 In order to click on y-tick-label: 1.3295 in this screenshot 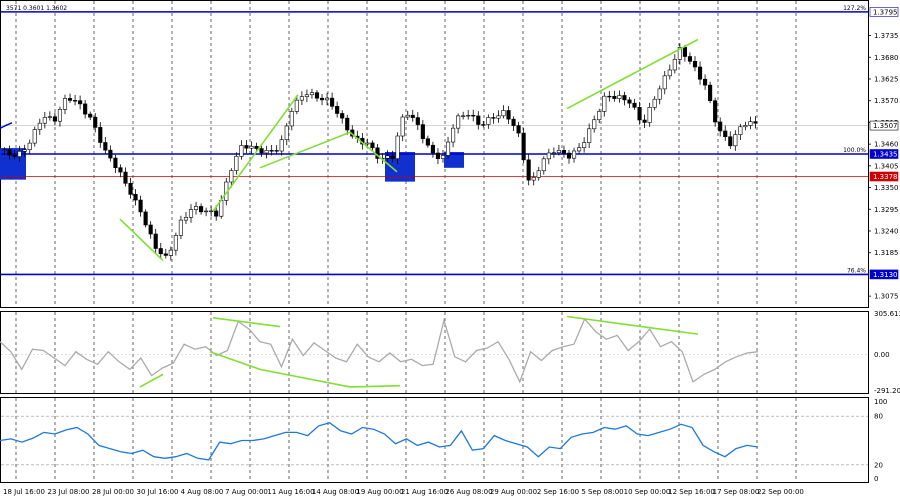, I will do `click(886, 210)`.